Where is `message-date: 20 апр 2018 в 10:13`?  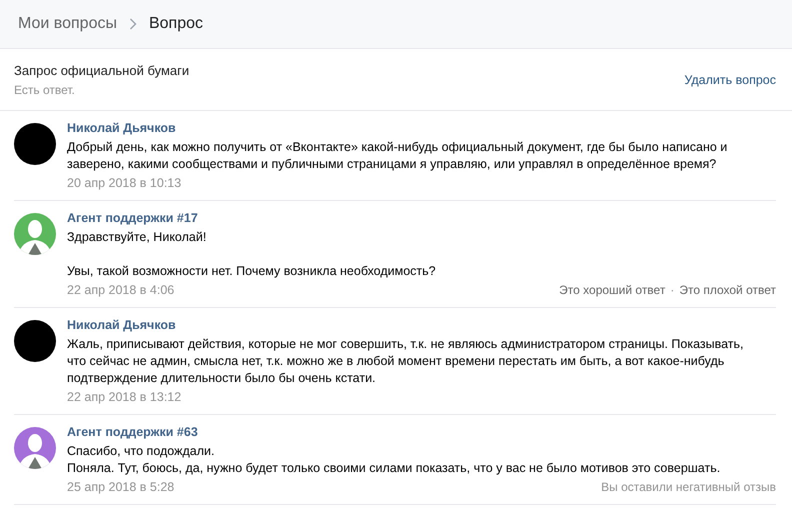
message-date: 20 апр 2018 в 10:13 is located at coordinates (124, 183).